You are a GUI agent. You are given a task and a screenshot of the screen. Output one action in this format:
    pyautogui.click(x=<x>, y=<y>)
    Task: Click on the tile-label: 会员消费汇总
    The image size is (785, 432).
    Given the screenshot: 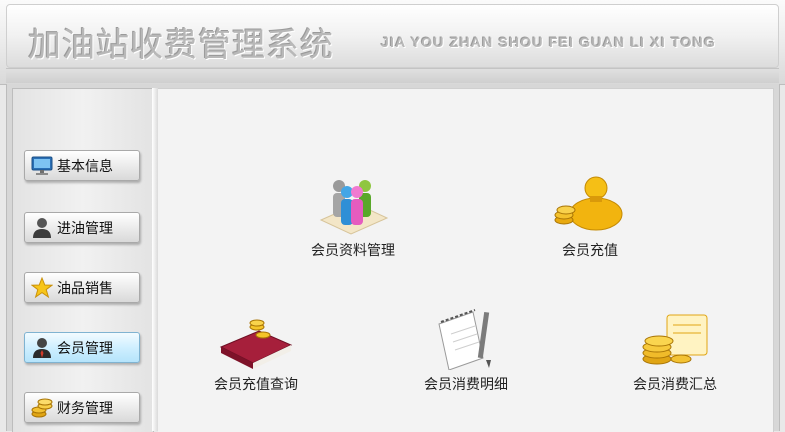 What is the action you would take?
    pyautogui.click(x=675, y=385)
    